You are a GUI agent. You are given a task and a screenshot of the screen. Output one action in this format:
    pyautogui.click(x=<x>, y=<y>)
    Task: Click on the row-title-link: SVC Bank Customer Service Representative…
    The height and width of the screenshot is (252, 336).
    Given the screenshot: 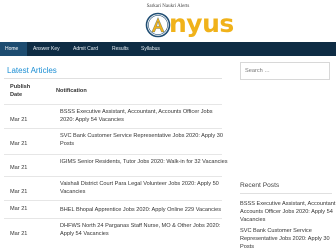 What is the action you would take?
    pyautogui.click(x=144, y=140)
    